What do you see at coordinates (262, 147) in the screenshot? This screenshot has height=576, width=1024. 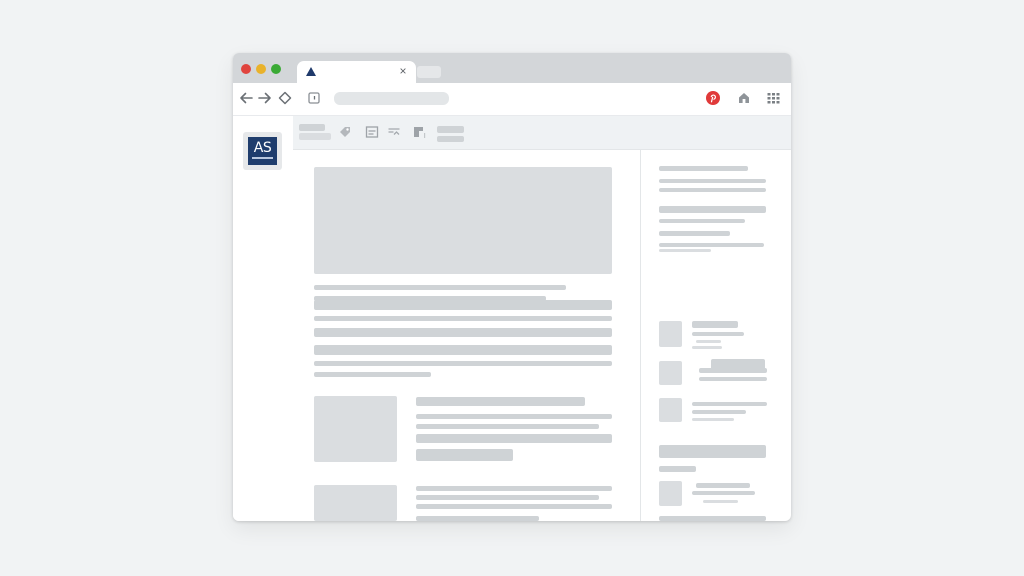 I see `logo-text: AS` at bounding box center [262, 147].